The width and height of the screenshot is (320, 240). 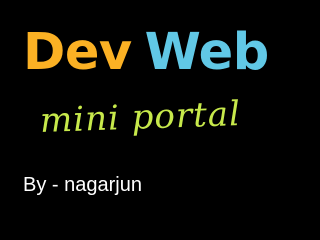 What do you see at coordinates (77, 52) in the screenshot?
I see `title-word-dev: Dev` at bounding box center [77, 52].